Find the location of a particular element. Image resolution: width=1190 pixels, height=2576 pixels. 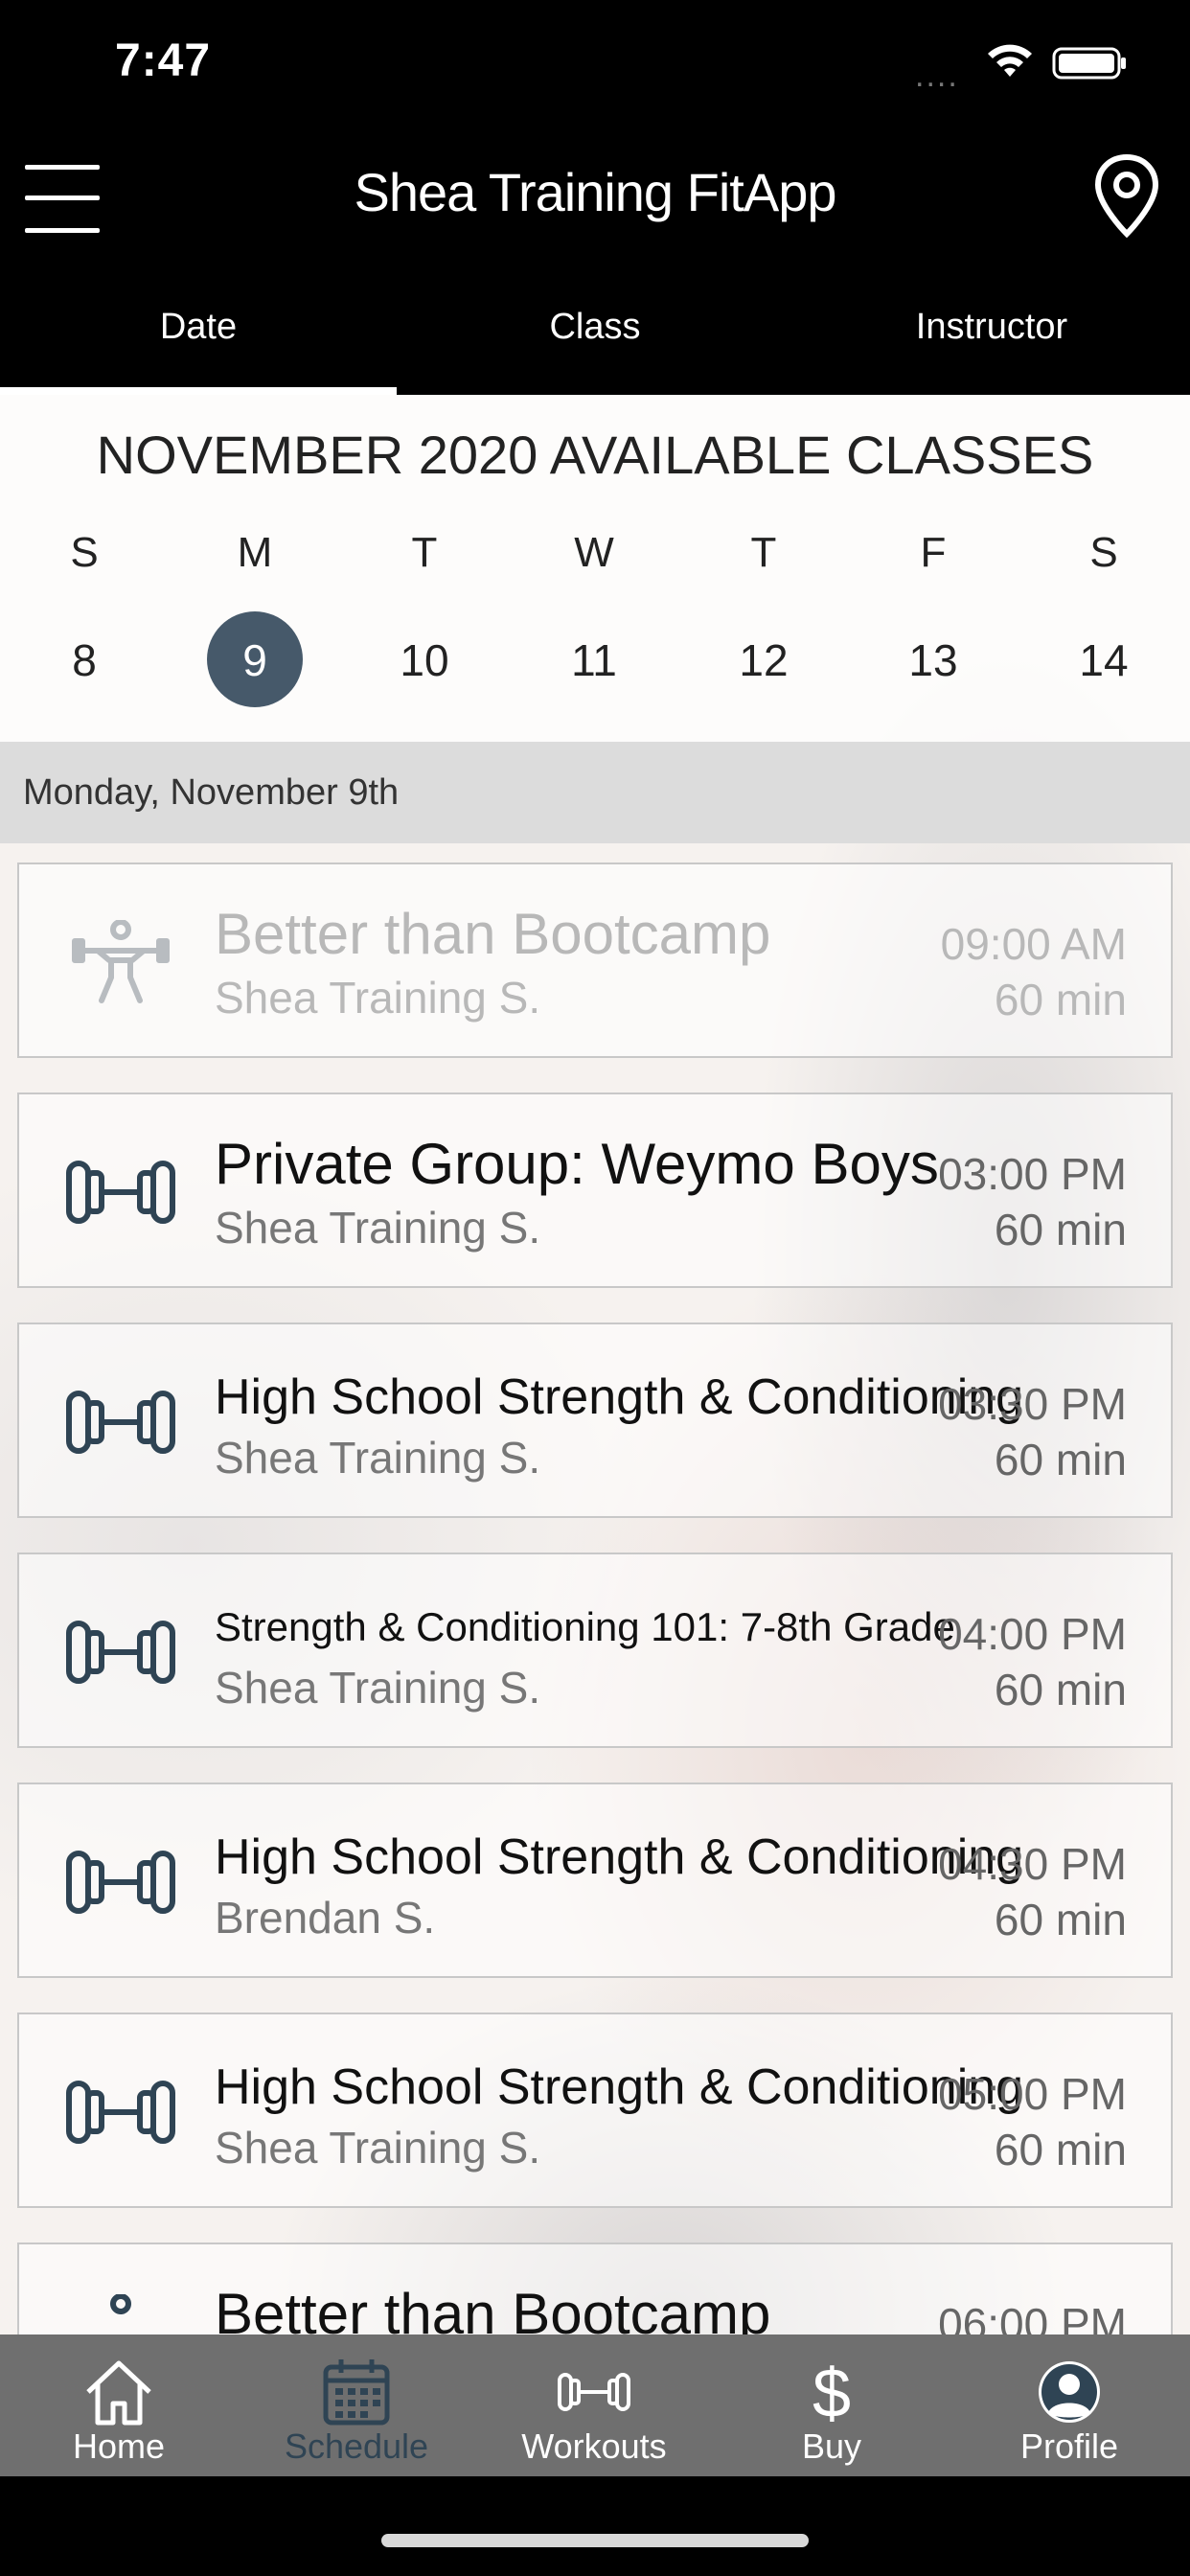

day-of-week: F is located at coordinates (934, 552).